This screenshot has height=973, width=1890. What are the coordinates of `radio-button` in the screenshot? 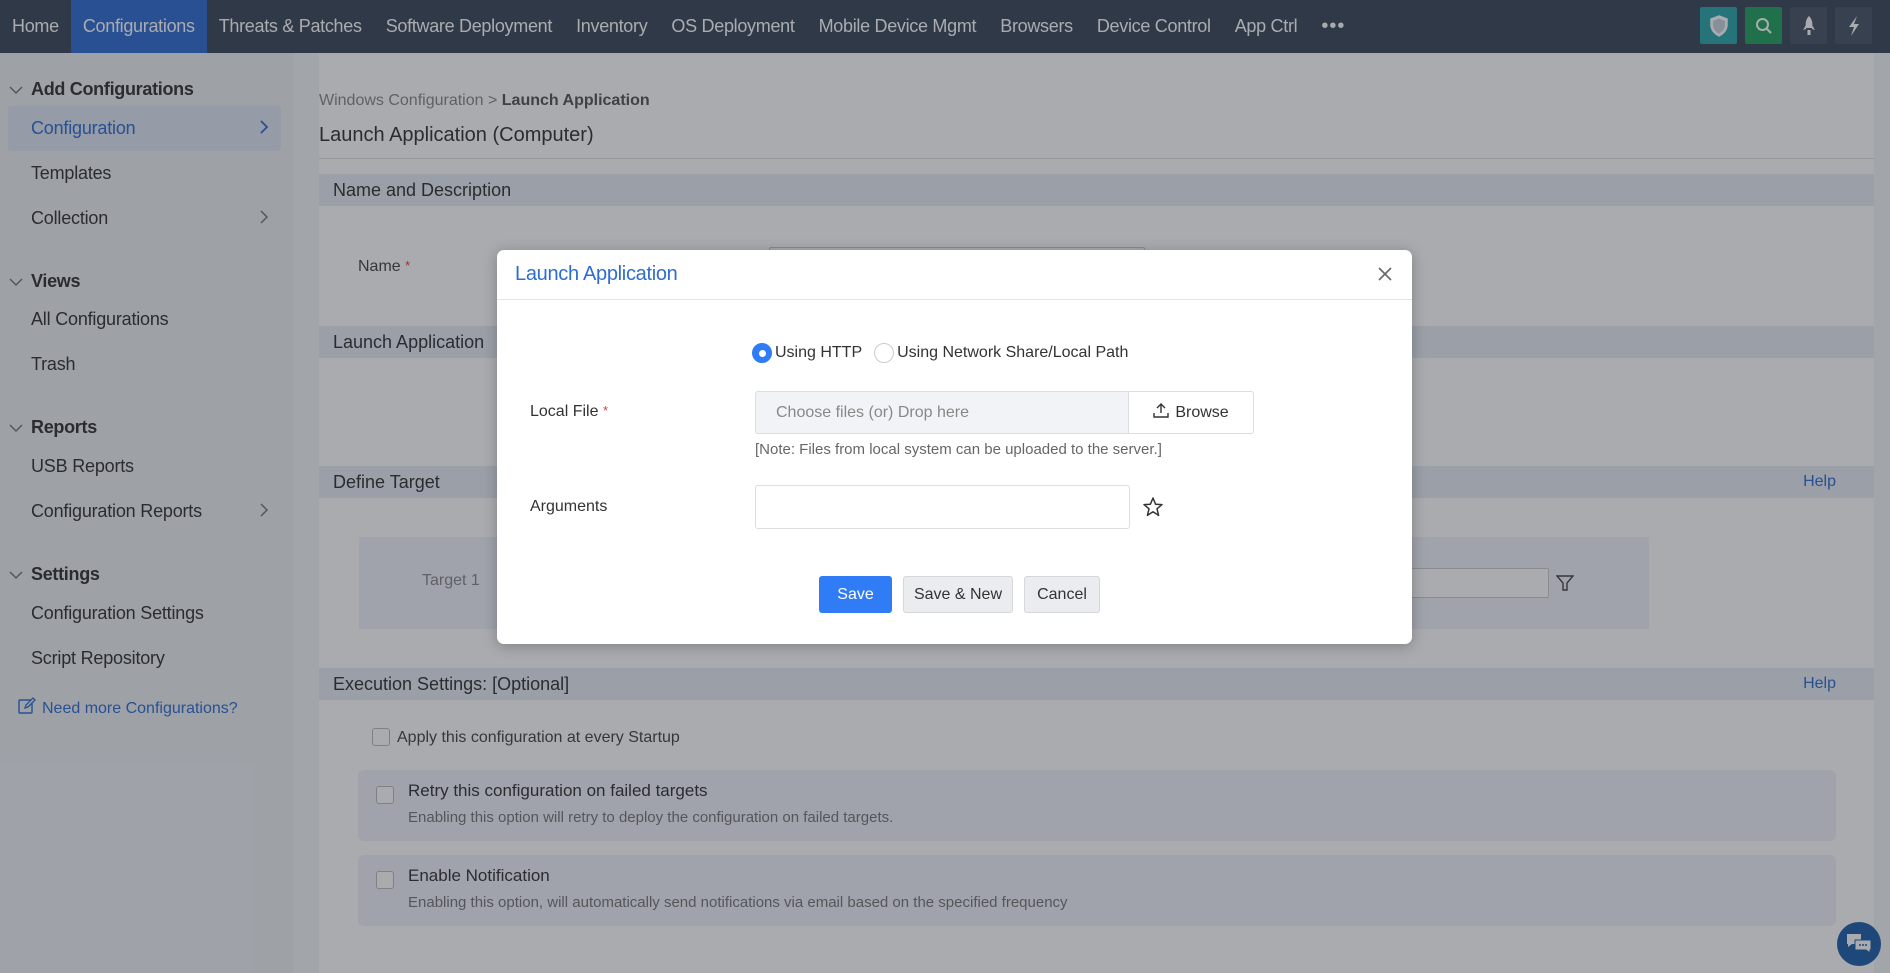 It's located at (884, 353).